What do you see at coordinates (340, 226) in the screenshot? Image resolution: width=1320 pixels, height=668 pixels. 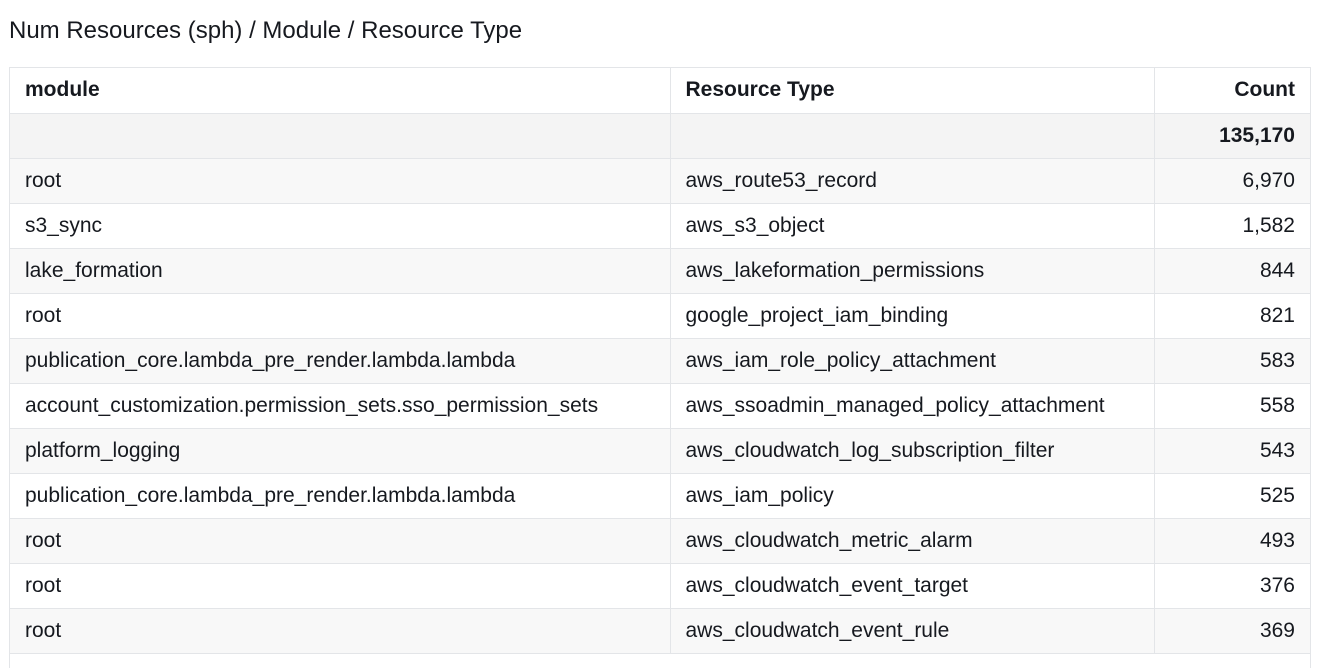 I see `module-cell: s3_sync` at bounding box center [340, 226].